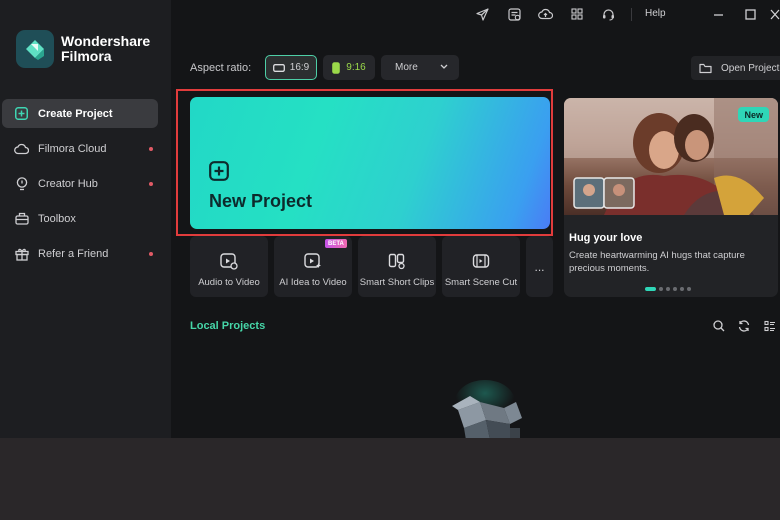  Describe the element at coordinates (278, 67) in the screenshot. I see `landscape-icon` at that location.